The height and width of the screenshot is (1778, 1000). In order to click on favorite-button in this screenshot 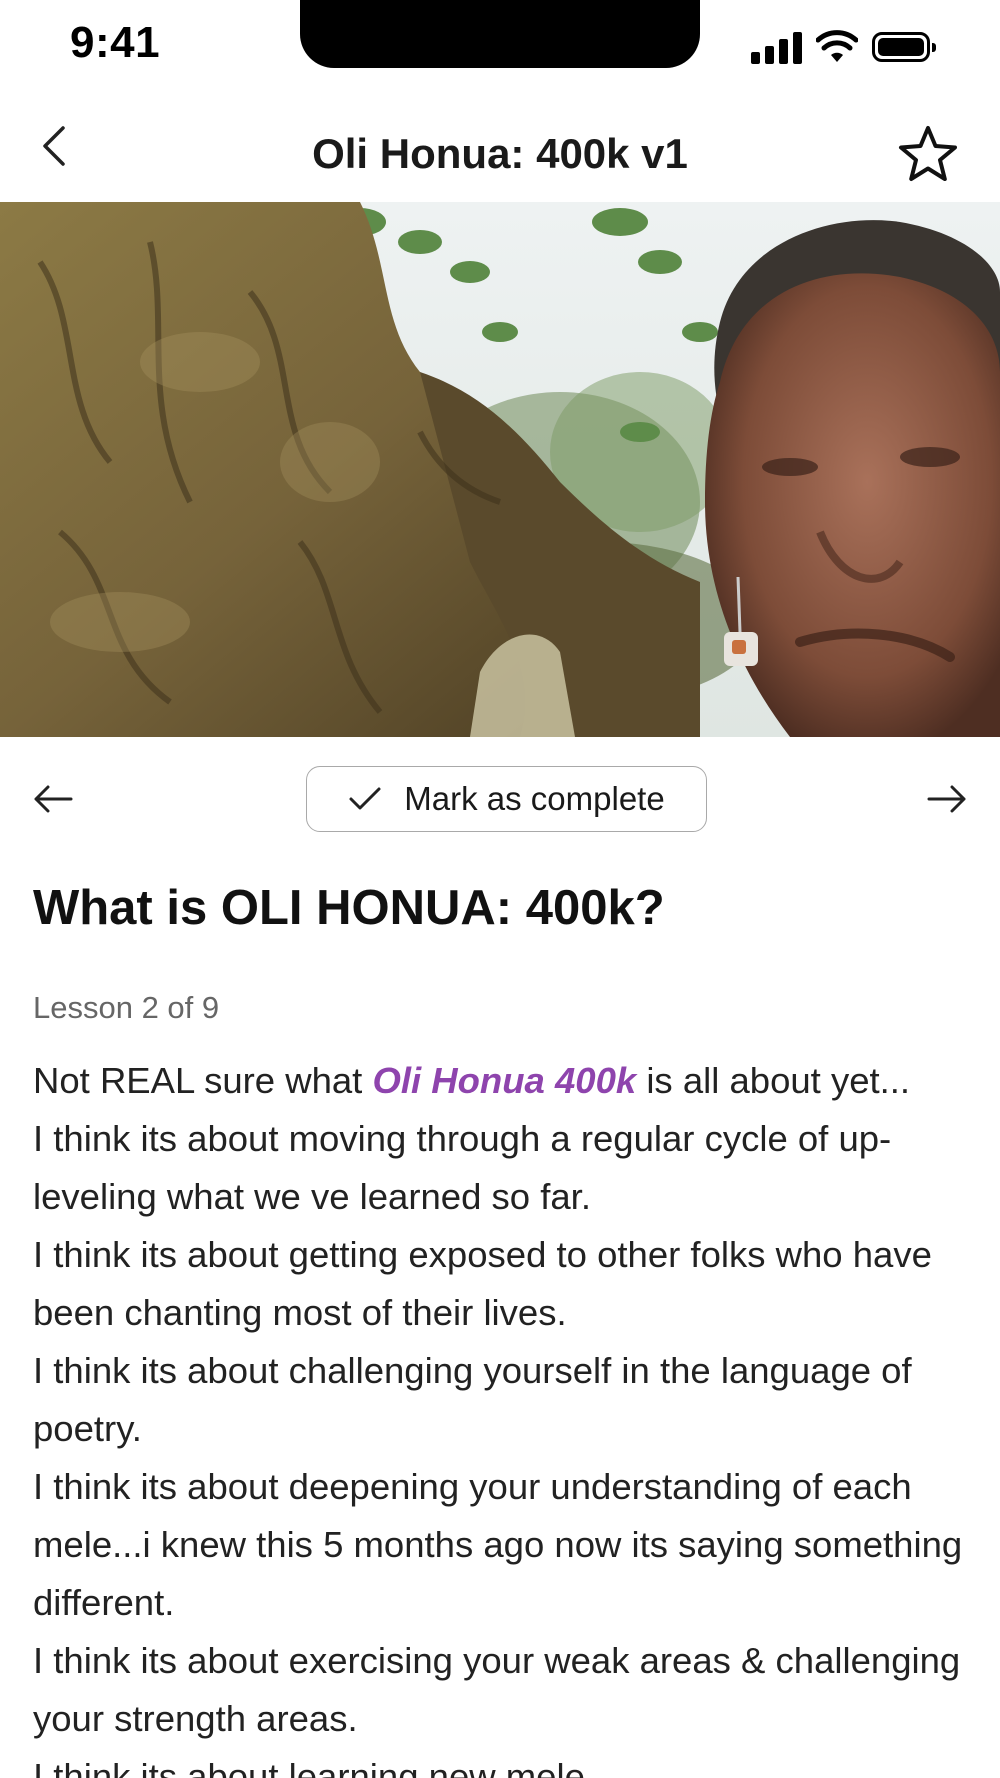, I will do `click(928, 154)`.